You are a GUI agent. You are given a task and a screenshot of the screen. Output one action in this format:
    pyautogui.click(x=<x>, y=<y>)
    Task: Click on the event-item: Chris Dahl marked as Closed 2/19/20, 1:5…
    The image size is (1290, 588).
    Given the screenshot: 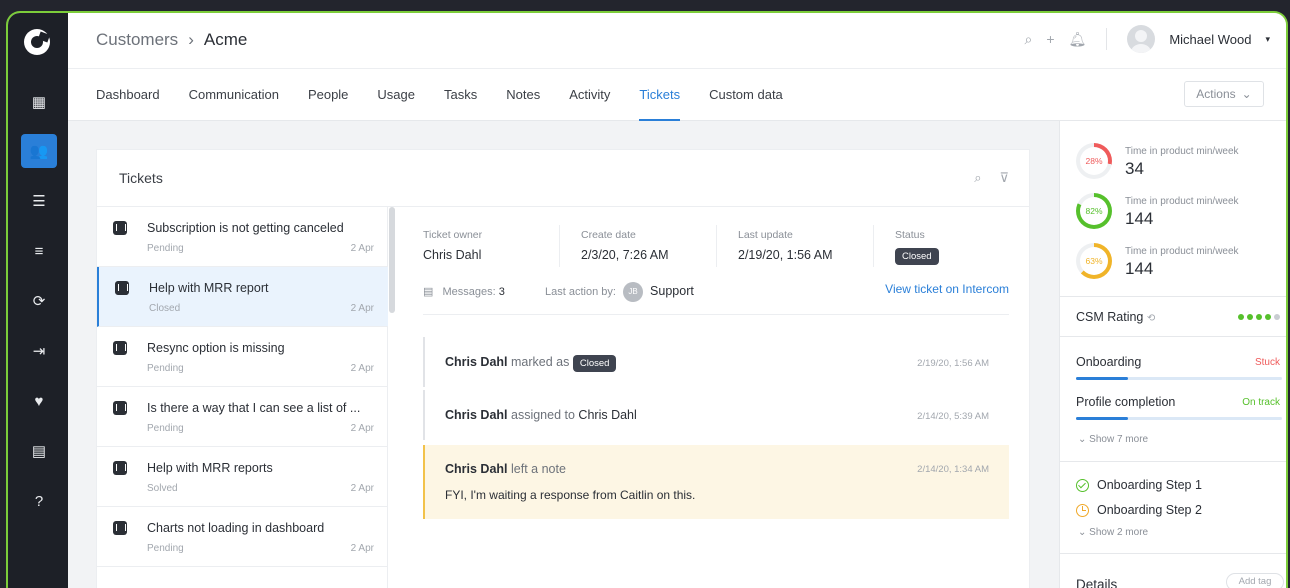 What is the action you would take?
    pyautogui.click(x=716, y=362)
    